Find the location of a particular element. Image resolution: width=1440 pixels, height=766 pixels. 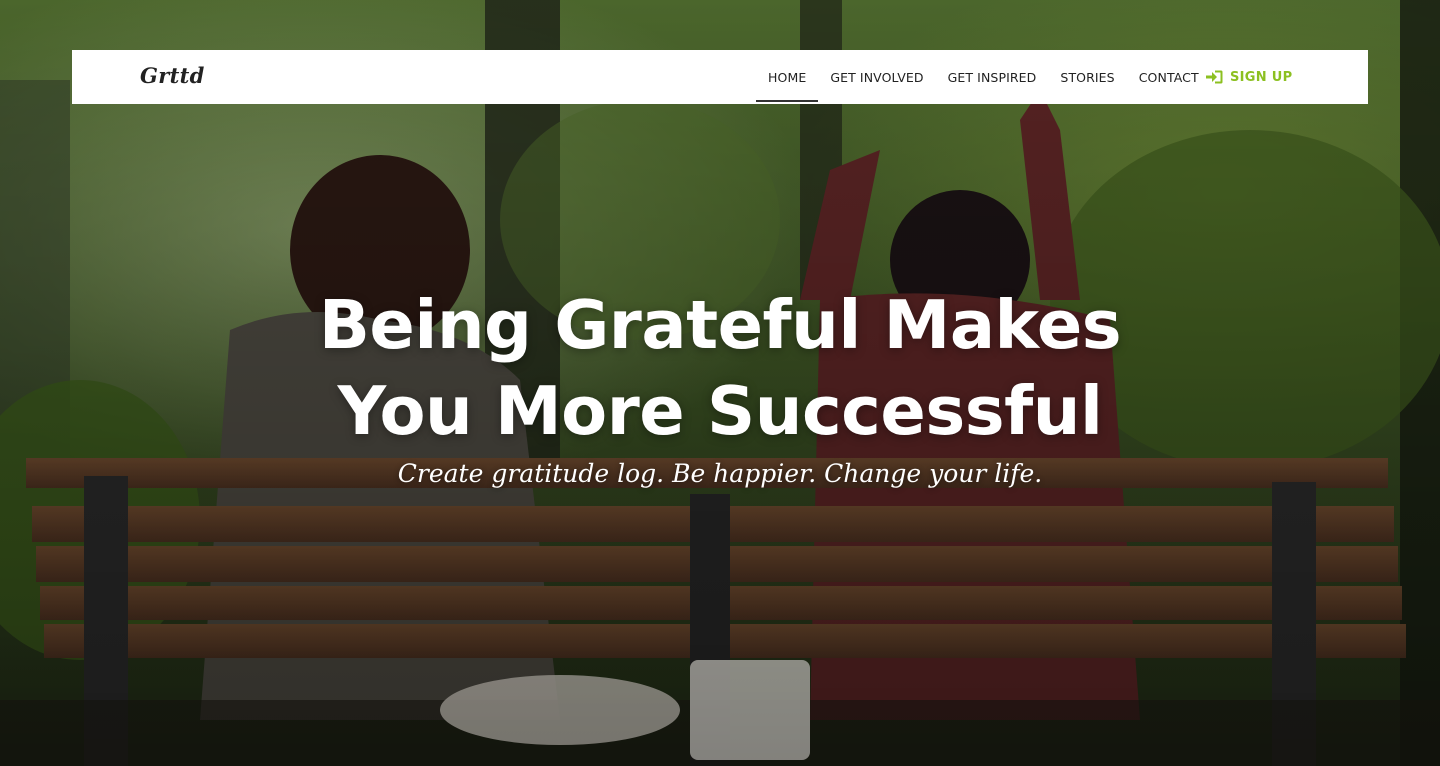

nav-item-home: HOME is located at coordinates (787, 77).